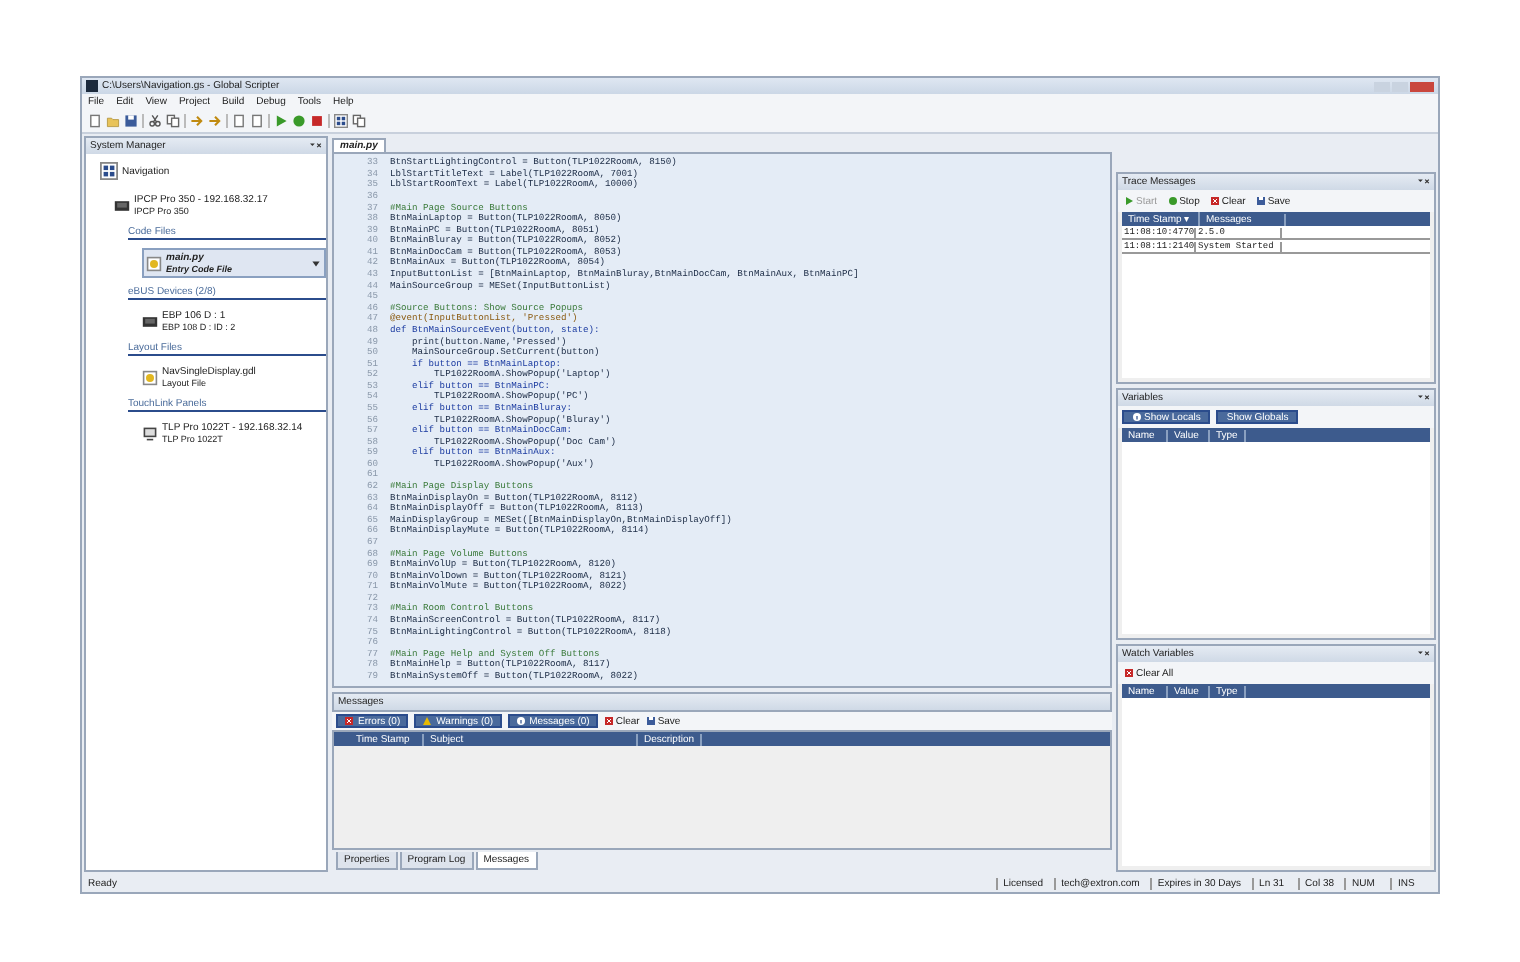  What do you see at coordinates (92, 86) in the screenshot?
I see `app-icon` at bounding box center [92, 86].